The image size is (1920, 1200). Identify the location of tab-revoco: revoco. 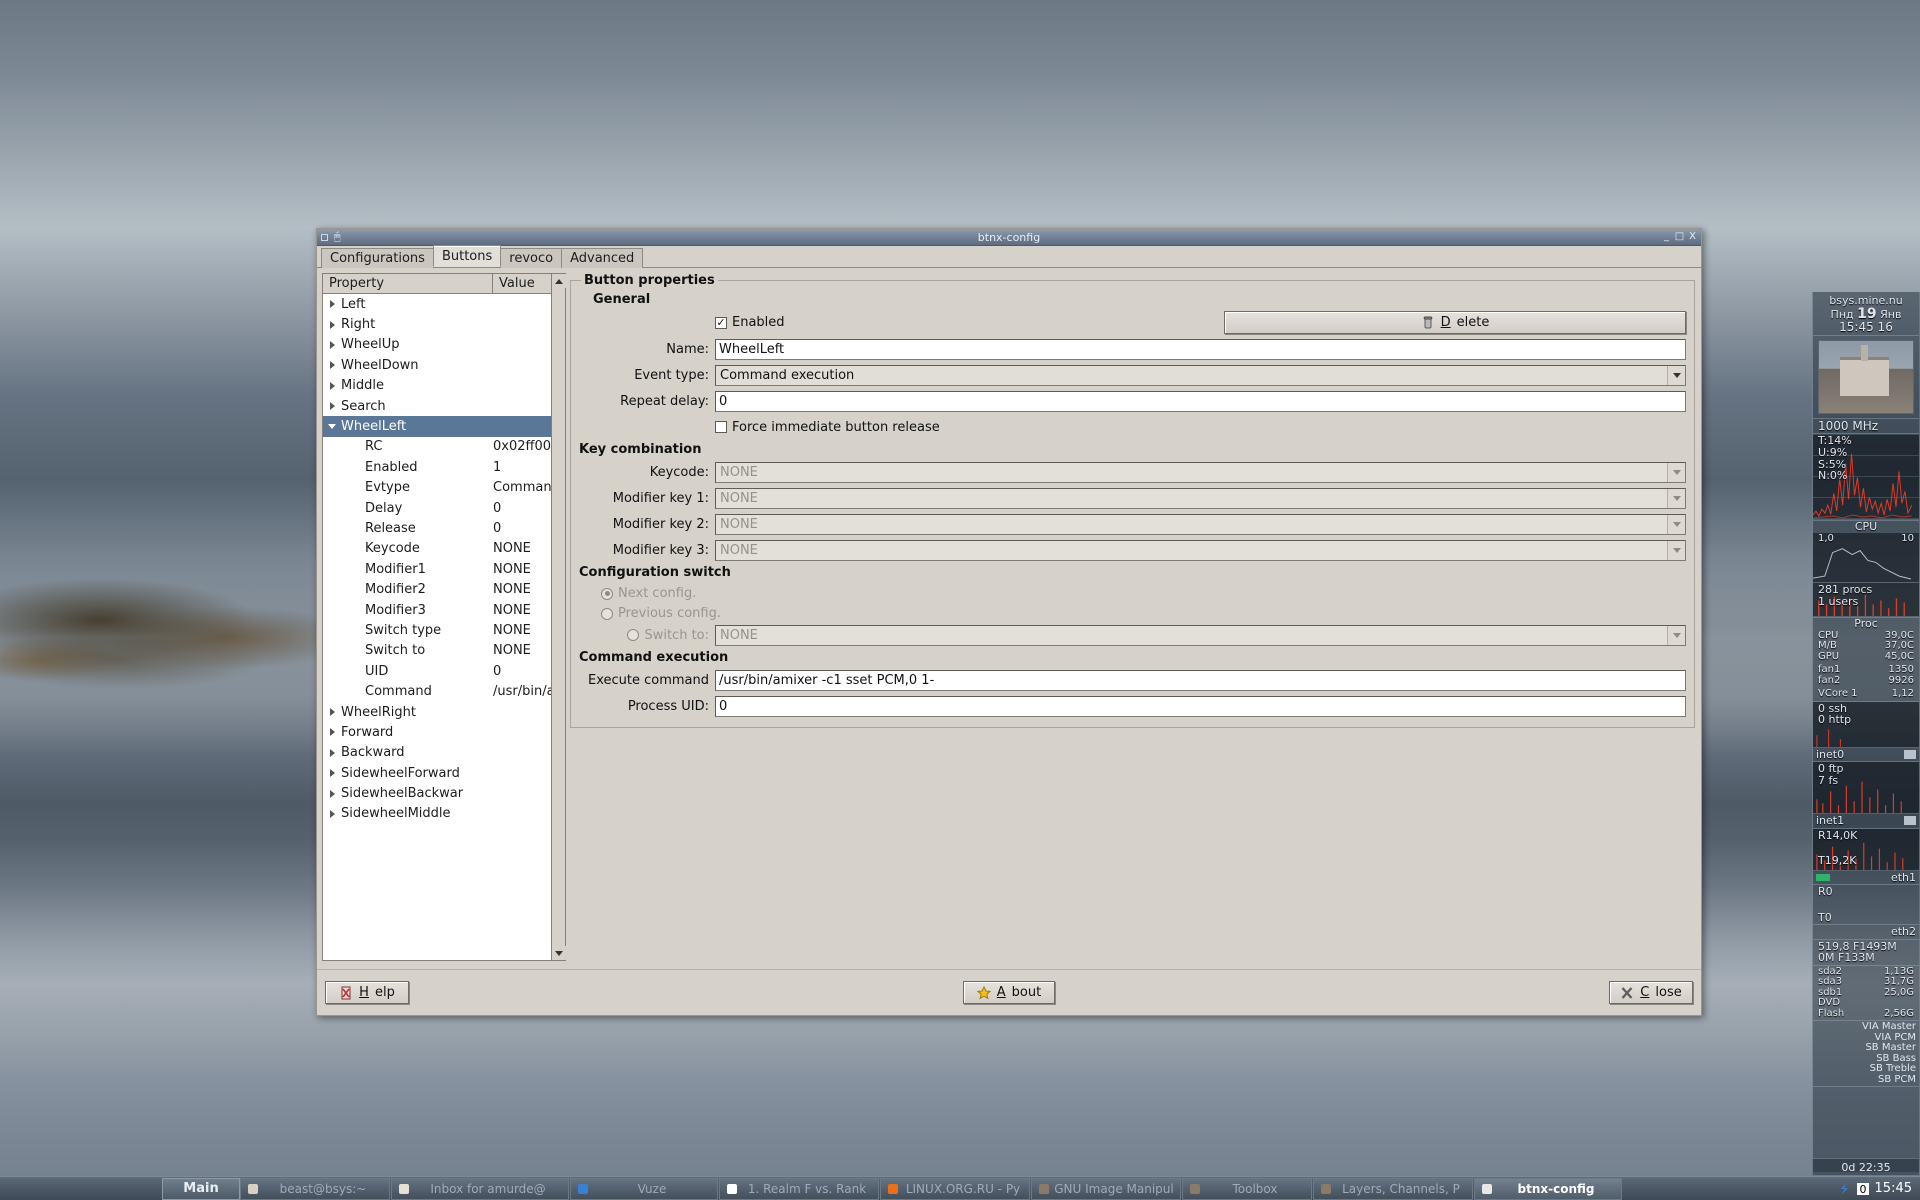
(531, 258).